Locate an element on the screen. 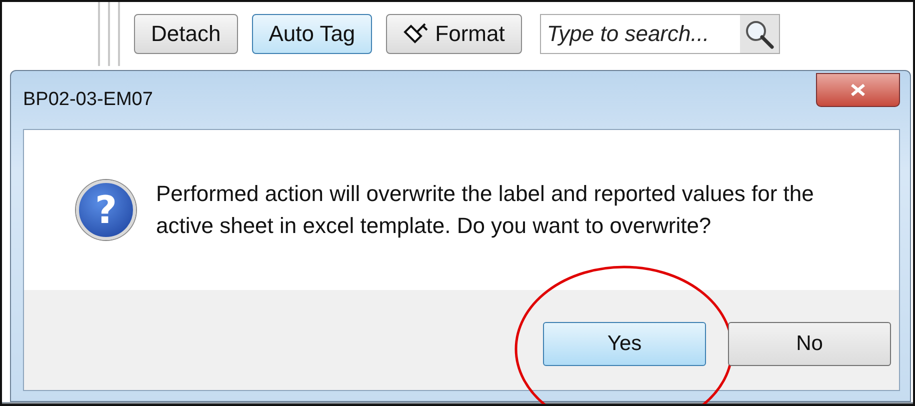 The height and width of the screenshot is (406, 915). close-icon is located at coordinates (858, 90).